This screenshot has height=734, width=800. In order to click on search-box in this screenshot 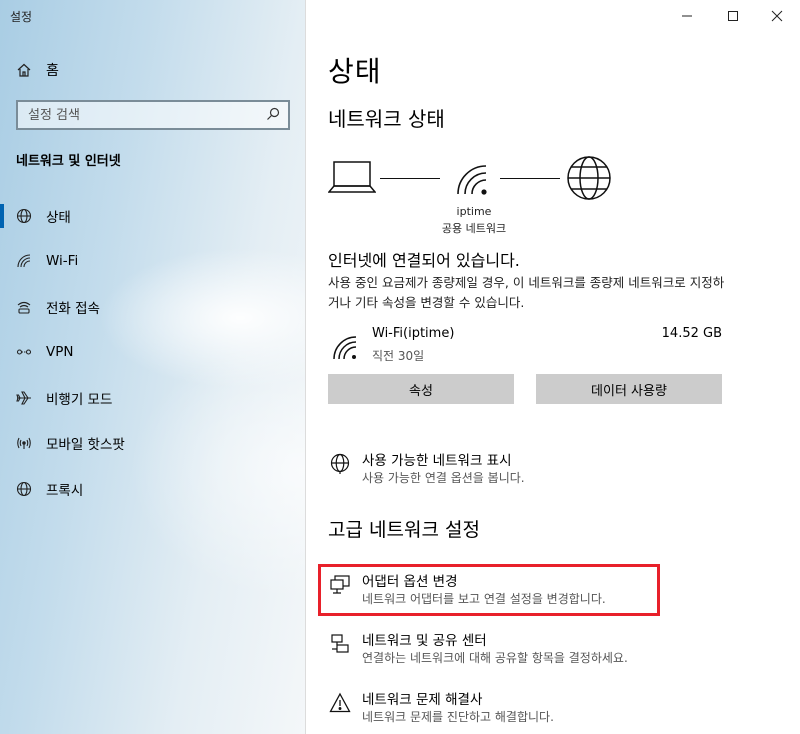, I will do `click(153, 115)`.